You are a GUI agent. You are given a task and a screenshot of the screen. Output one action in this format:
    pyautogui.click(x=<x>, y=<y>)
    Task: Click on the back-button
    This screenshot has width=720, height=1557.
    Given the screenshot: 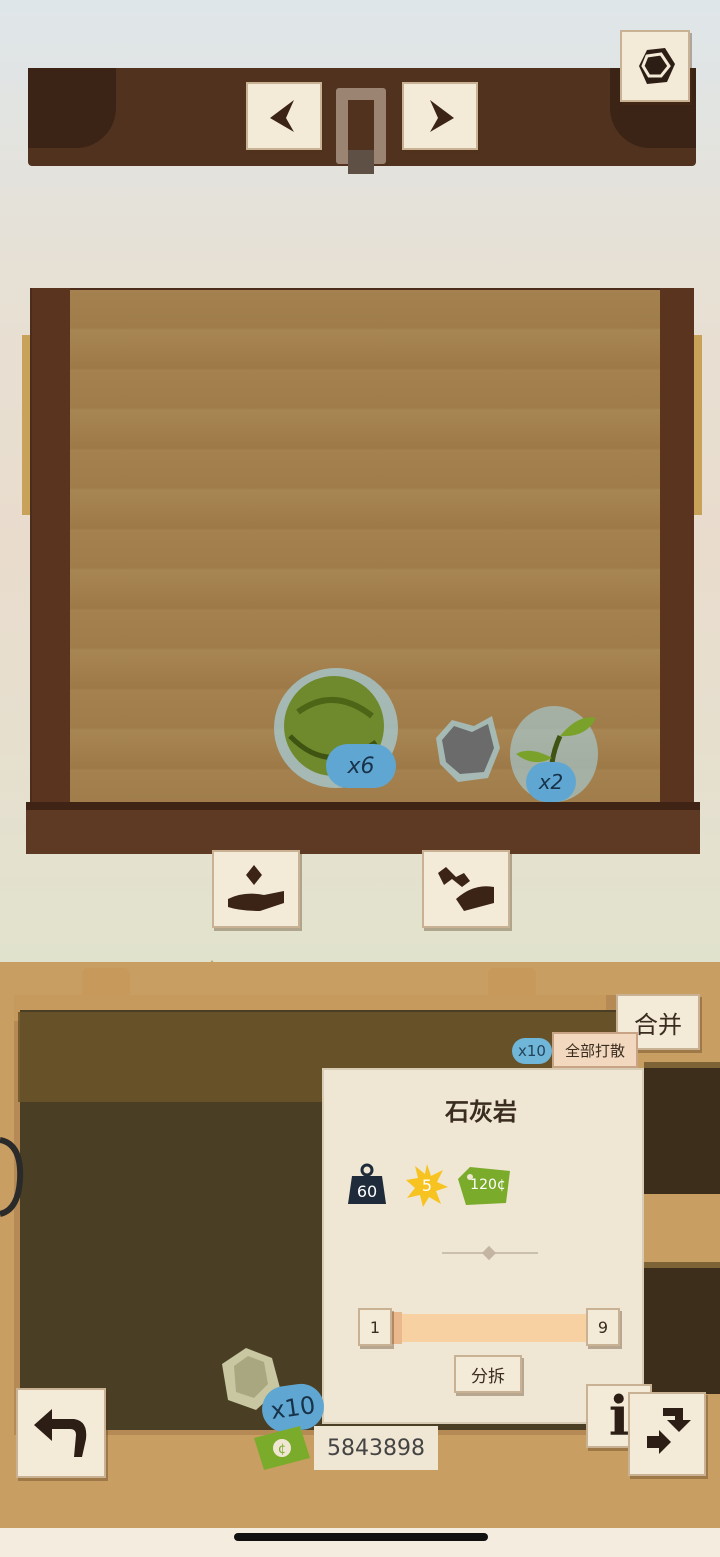 What is the action you would take?
    pyautogui.click(x=61, y=1433)
    